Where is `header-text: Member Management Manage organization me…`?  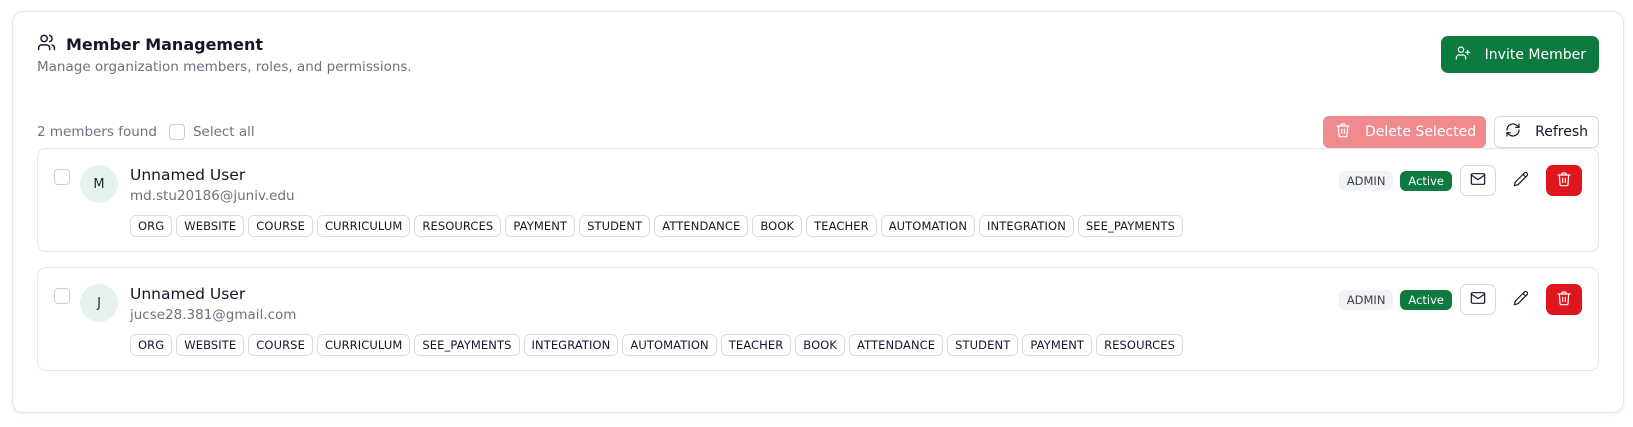
header-text: Member Management Manage organization me… is located at coordinates (224, 54).